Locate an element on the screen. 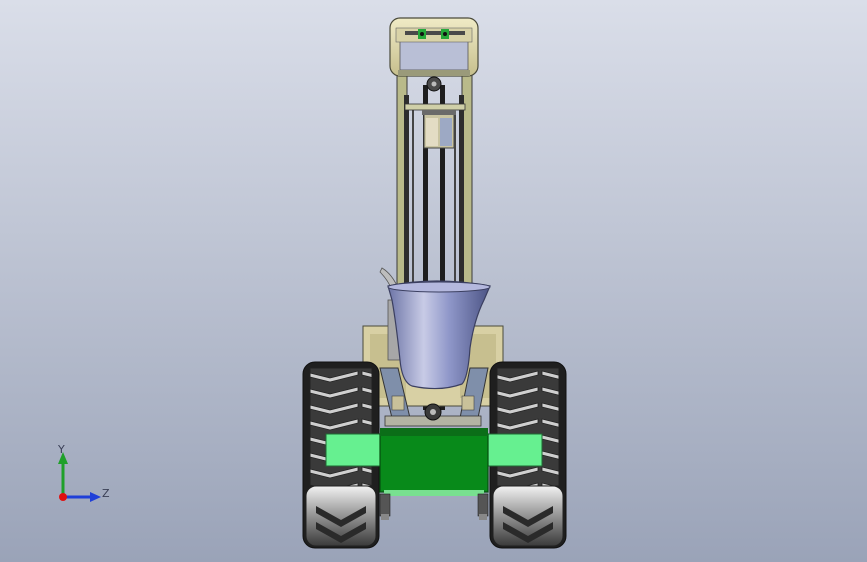  y-axis-label: Y is located at coordinates (61, 449).